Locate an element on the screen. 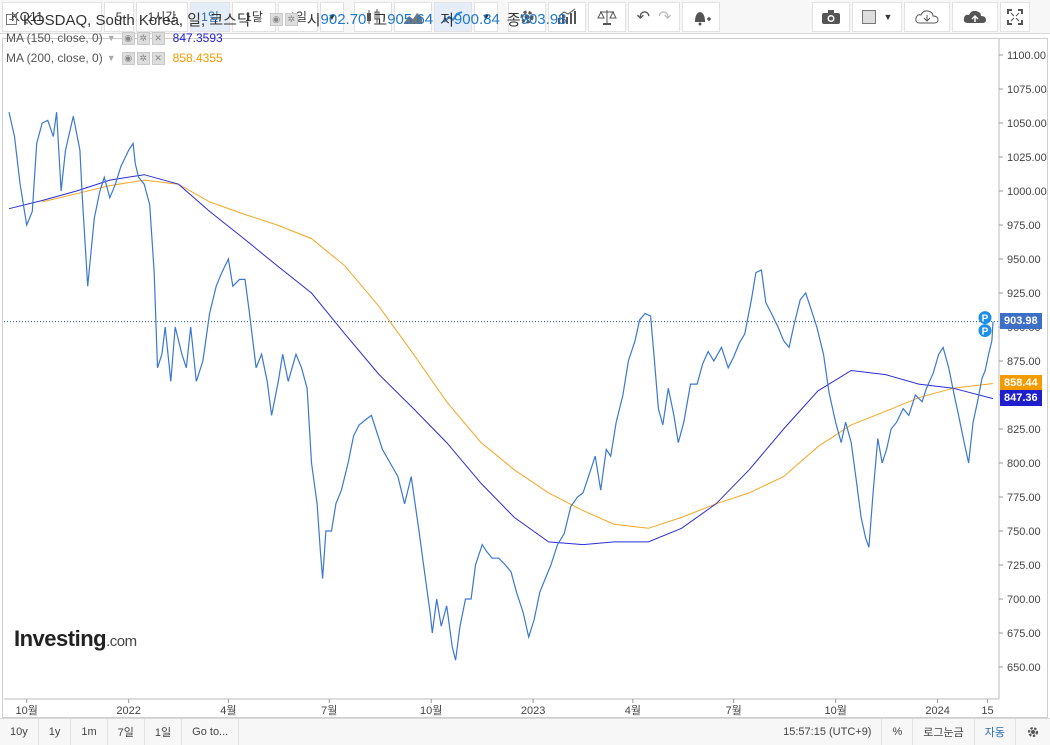 Image resolution: width=1050 pixels, height=745 pixels. y-tick-label: 825.00 is located at coordinates (1024, 430).